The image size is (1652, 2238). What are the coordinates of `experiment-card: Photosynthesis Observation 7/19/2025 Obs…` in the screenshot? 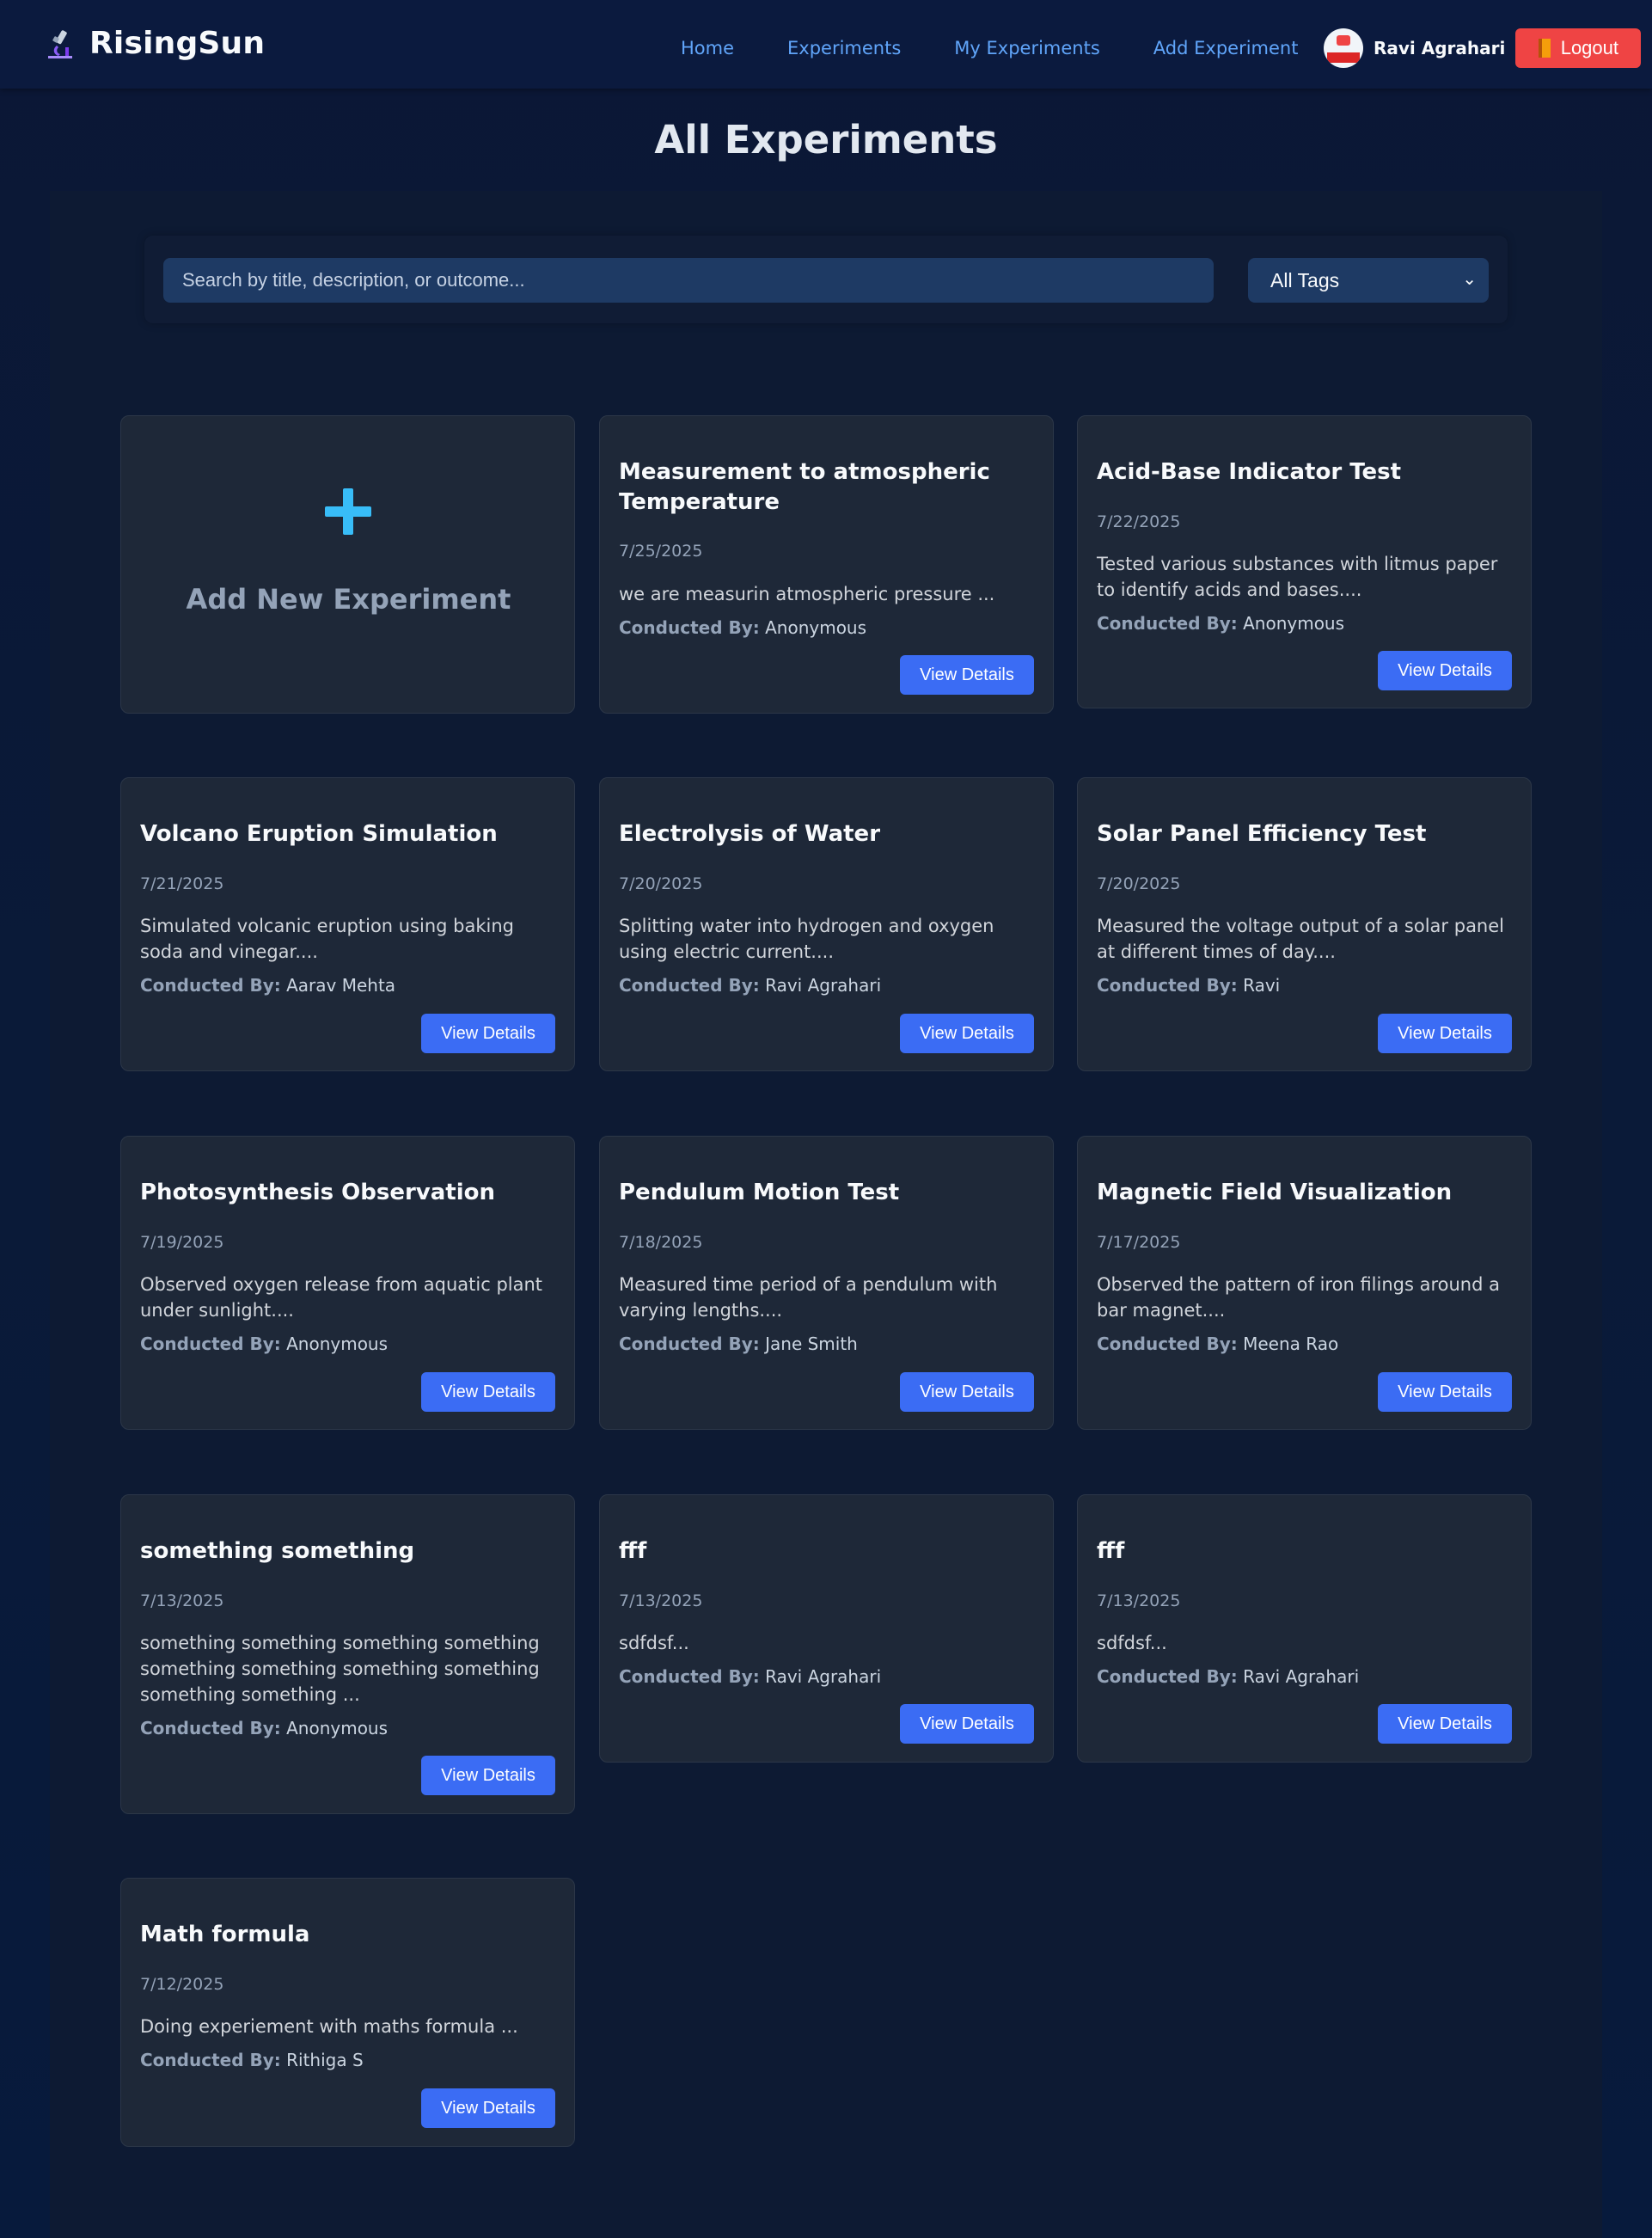 It's located at (347, 1283).